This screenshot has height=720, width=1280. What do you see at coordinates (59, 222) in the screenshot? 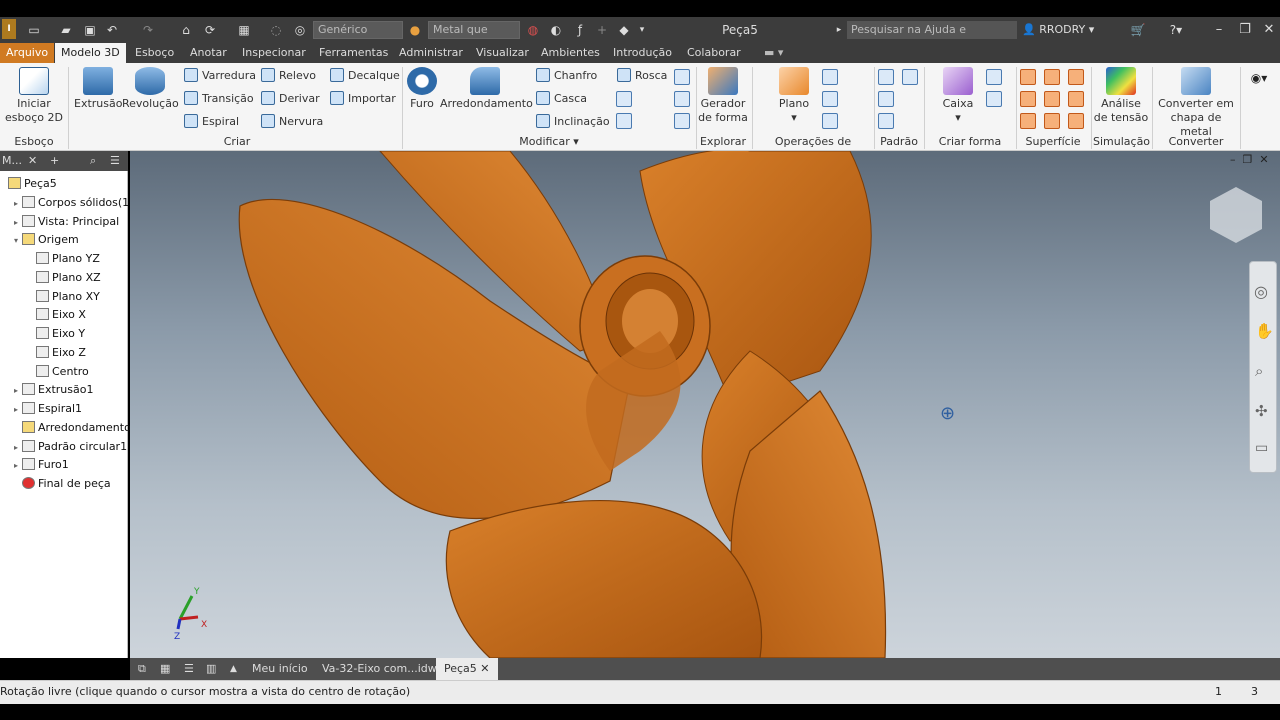
I see `tree-node: ▸ Vista: Principal` at bounding box center [59, 222].